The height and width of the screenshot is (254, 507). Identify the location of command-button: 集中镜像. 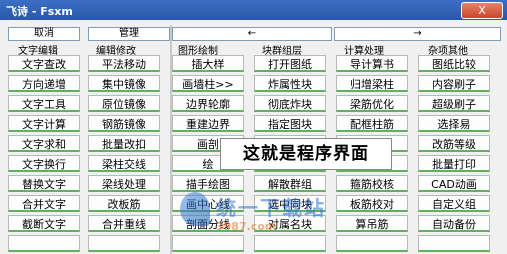
(124, 83).